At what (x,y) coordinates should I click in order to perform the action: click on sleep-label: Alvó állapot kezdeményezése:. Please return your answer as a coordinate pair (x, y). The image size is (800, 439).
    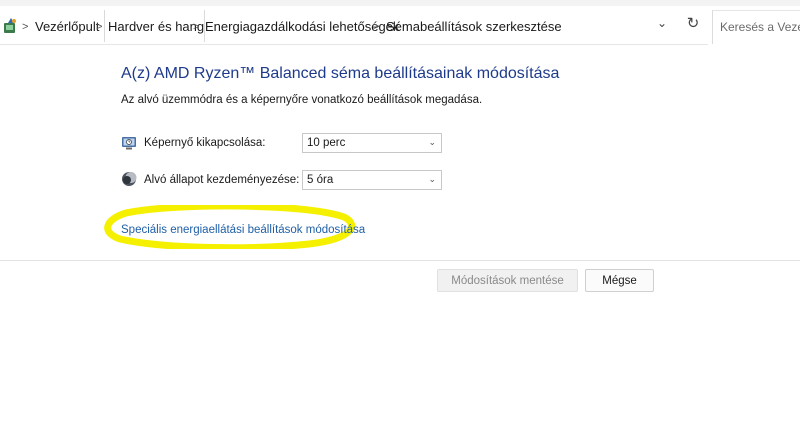
    Looking at the image, I should click on (222, 180).